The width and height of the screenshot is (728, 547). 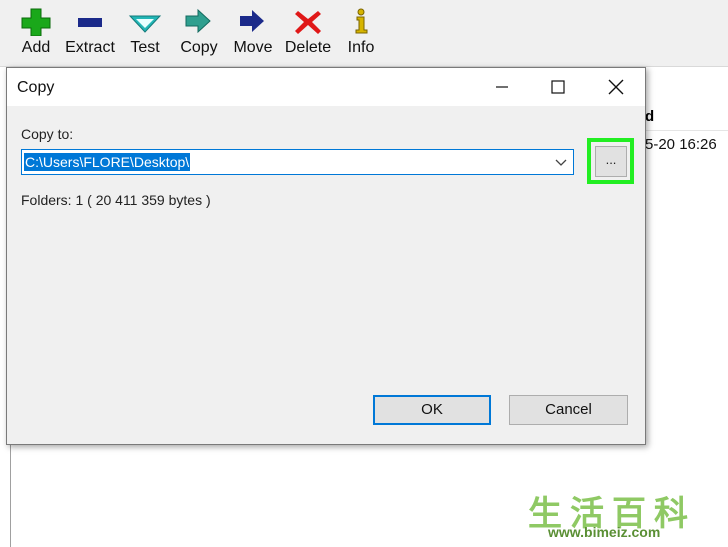 I want to click on minimize-button, so click(x=502, y=87).